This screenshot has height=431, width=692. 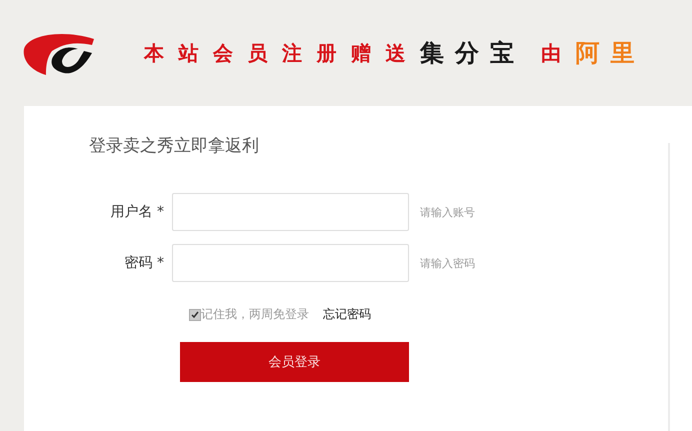 What do you see at coordinates (472, 53) in the screenshot?
I see `banner-text: 集分宝` at bounding box center [472, 53].